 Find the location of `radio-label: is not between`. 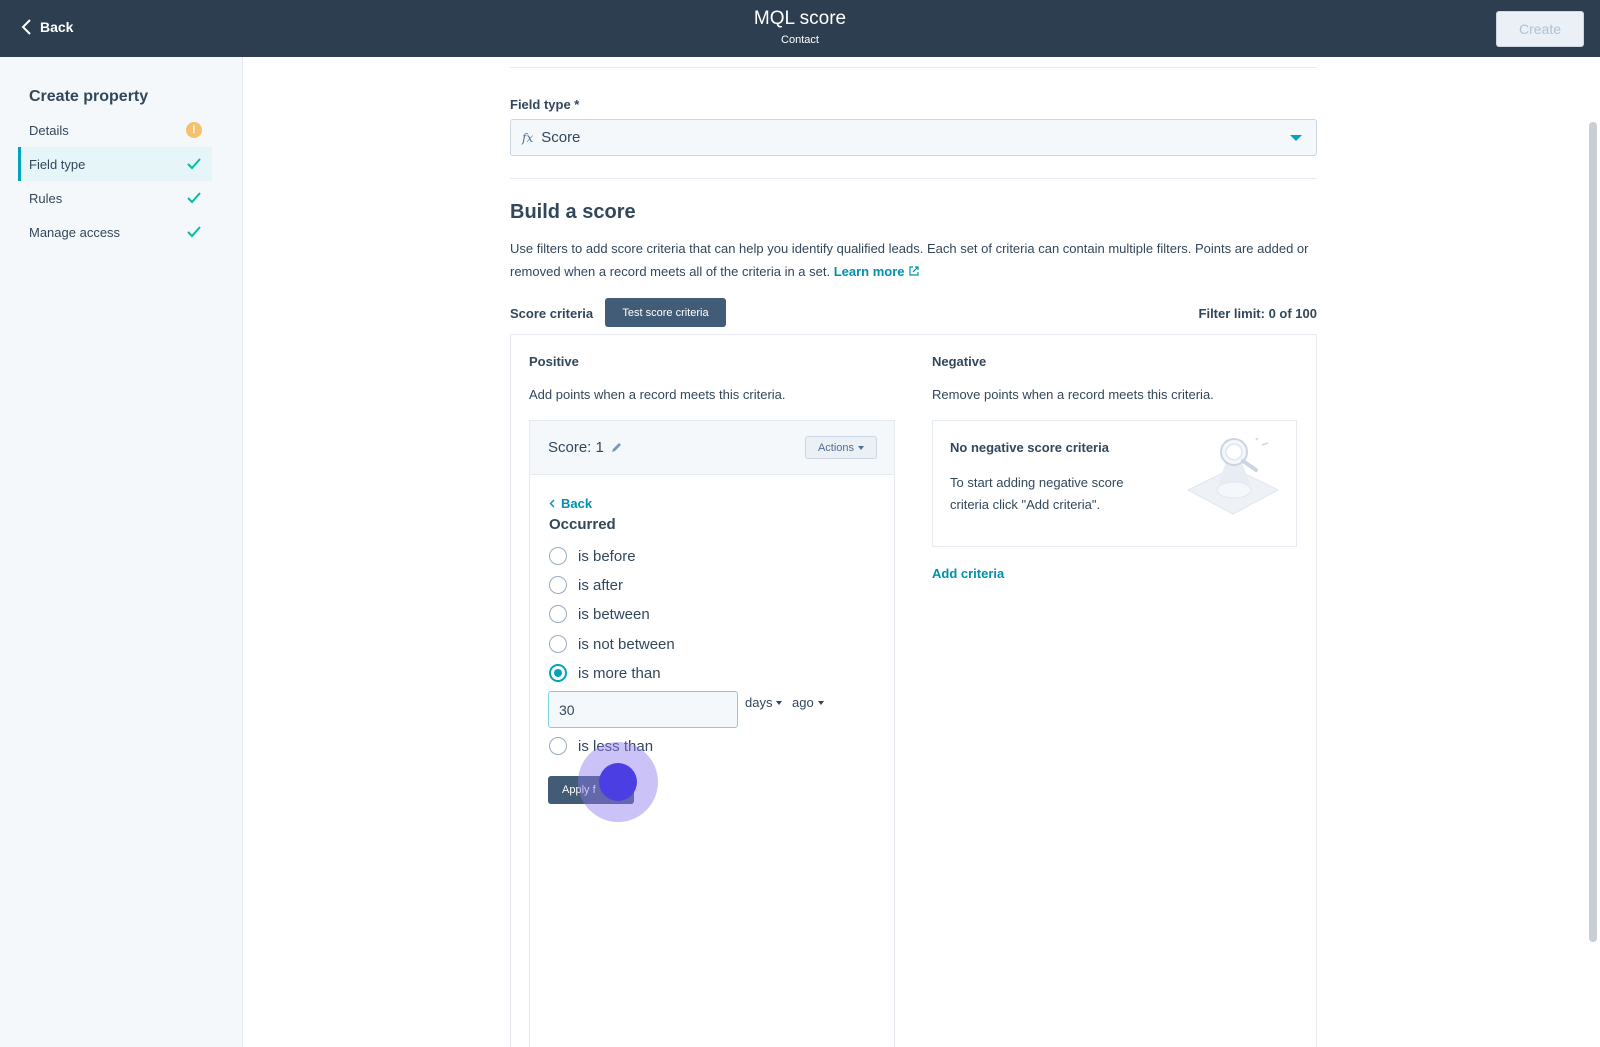

radio-label: is not between is located at coordinates (626, 644).